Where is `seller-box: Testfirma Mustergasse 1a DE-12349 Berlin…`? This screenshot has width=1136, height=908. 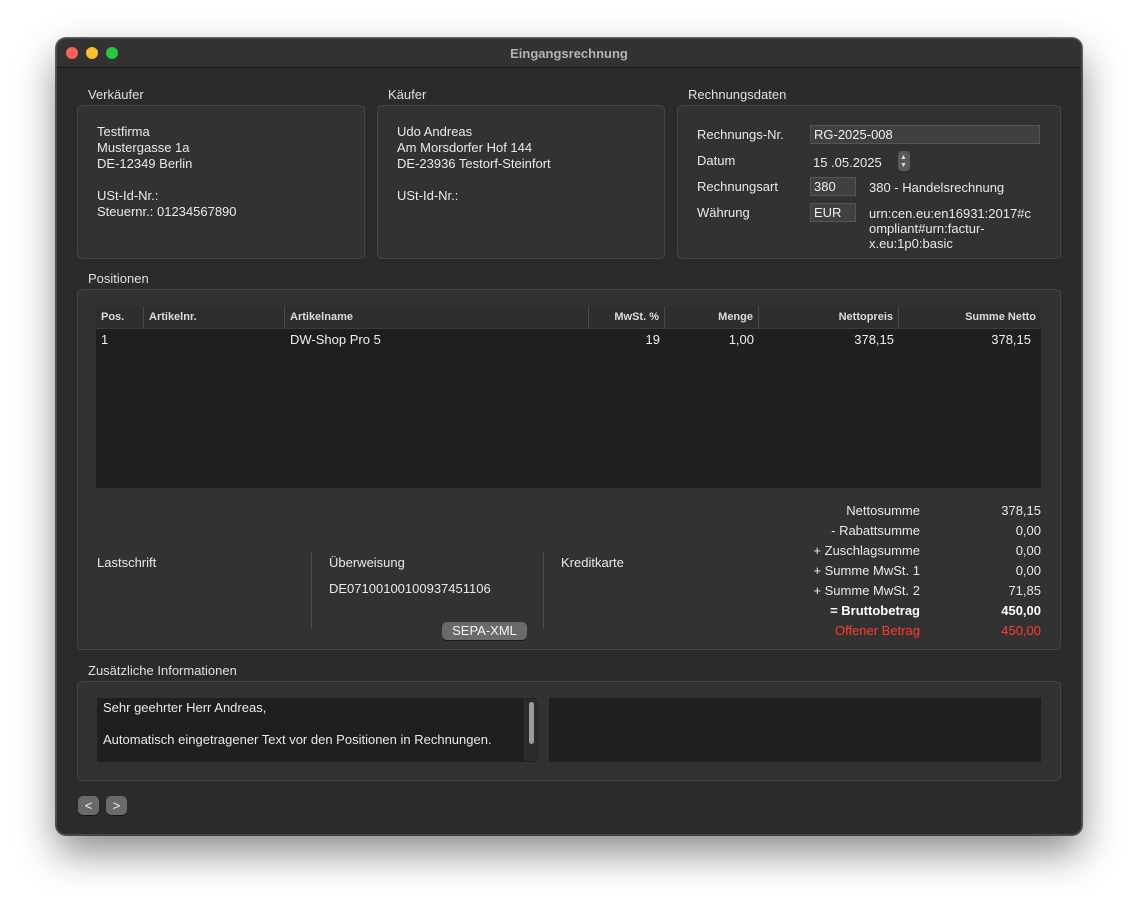 seller-box: Testfirma Mustergasse 1a DE-12349 Berlin… is located at coordinates (221, 182).